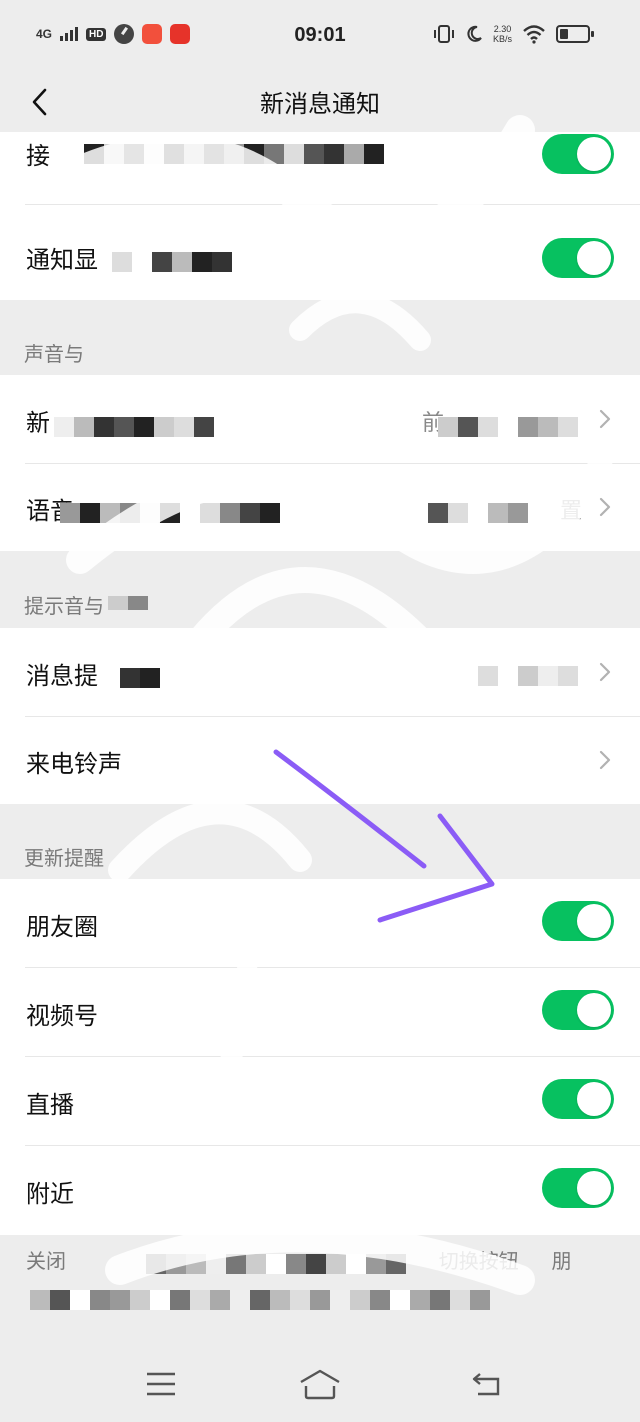  I want to click on channels-toggle, so click(578, 1010).